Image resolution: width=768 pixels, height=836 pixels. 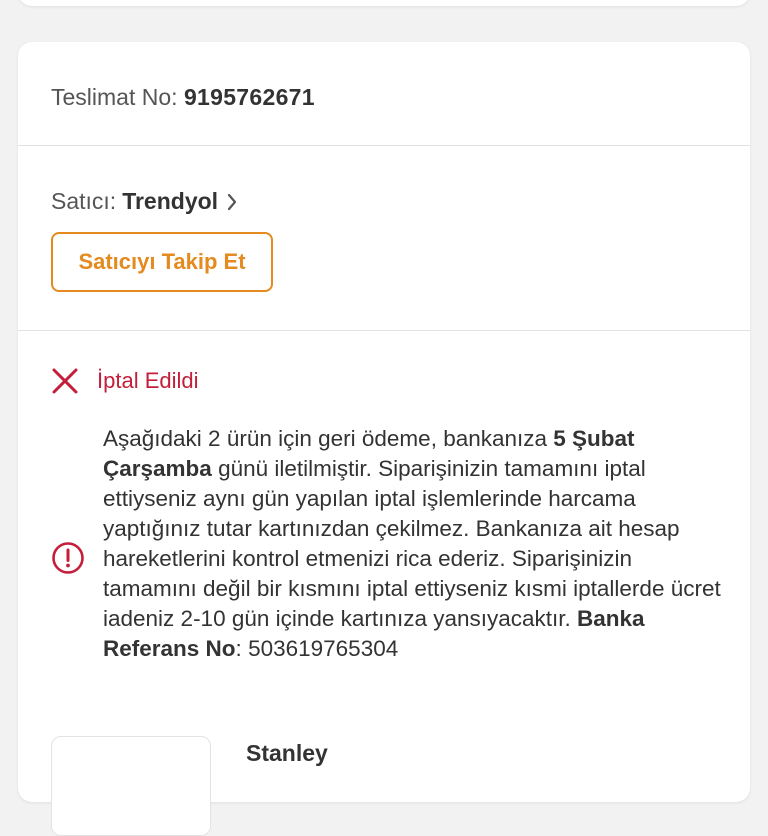 I want to click on delivery-label: Teslimat No:, so click(x=114, y=97).